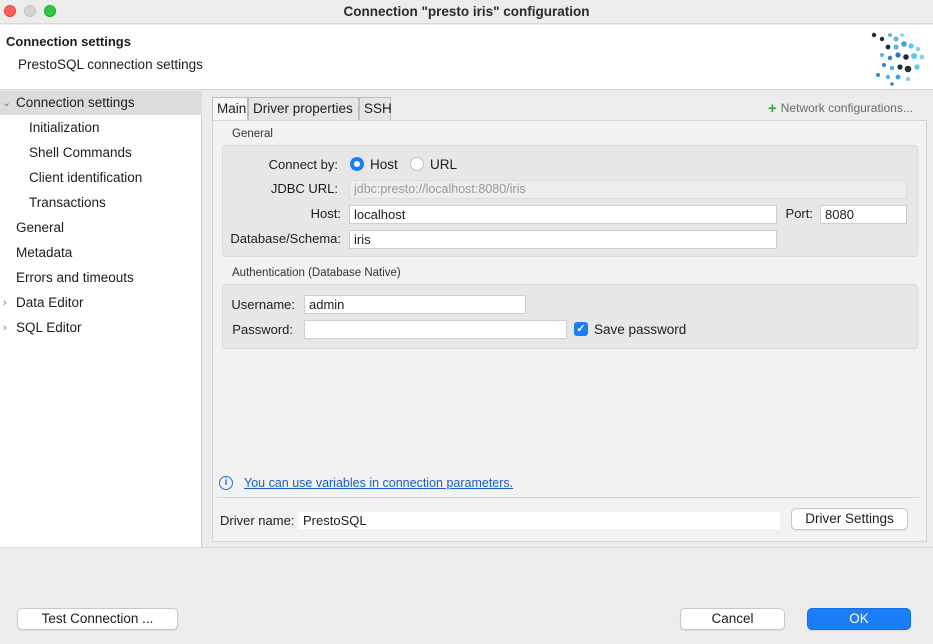 Image resolution: width=933 pixels, height=644 pixels. Describe the element at coordinates (6, 103) in the screenshot. I see `chevron-down-icon: ⌄` at that location.